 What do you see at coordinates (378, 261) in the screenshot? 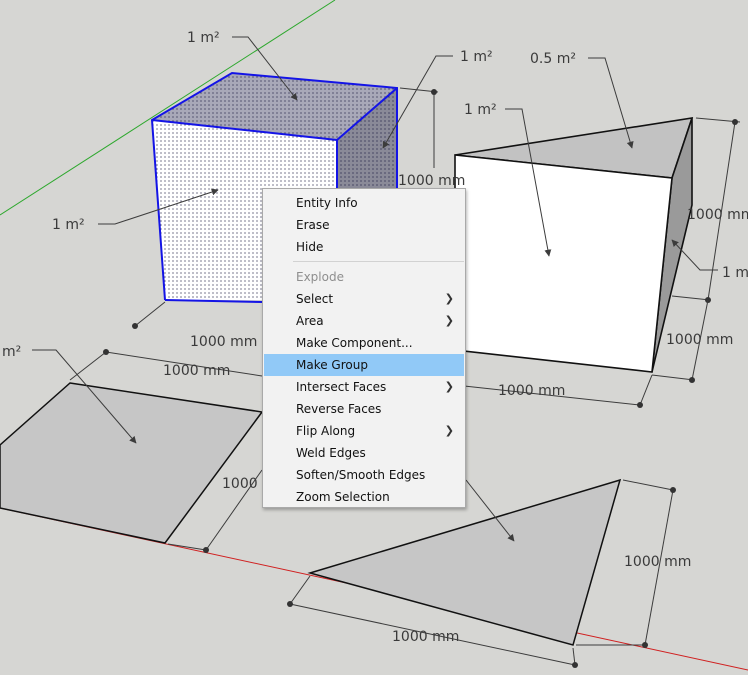
I see `menu-separator` at bounding box center [378, 261].